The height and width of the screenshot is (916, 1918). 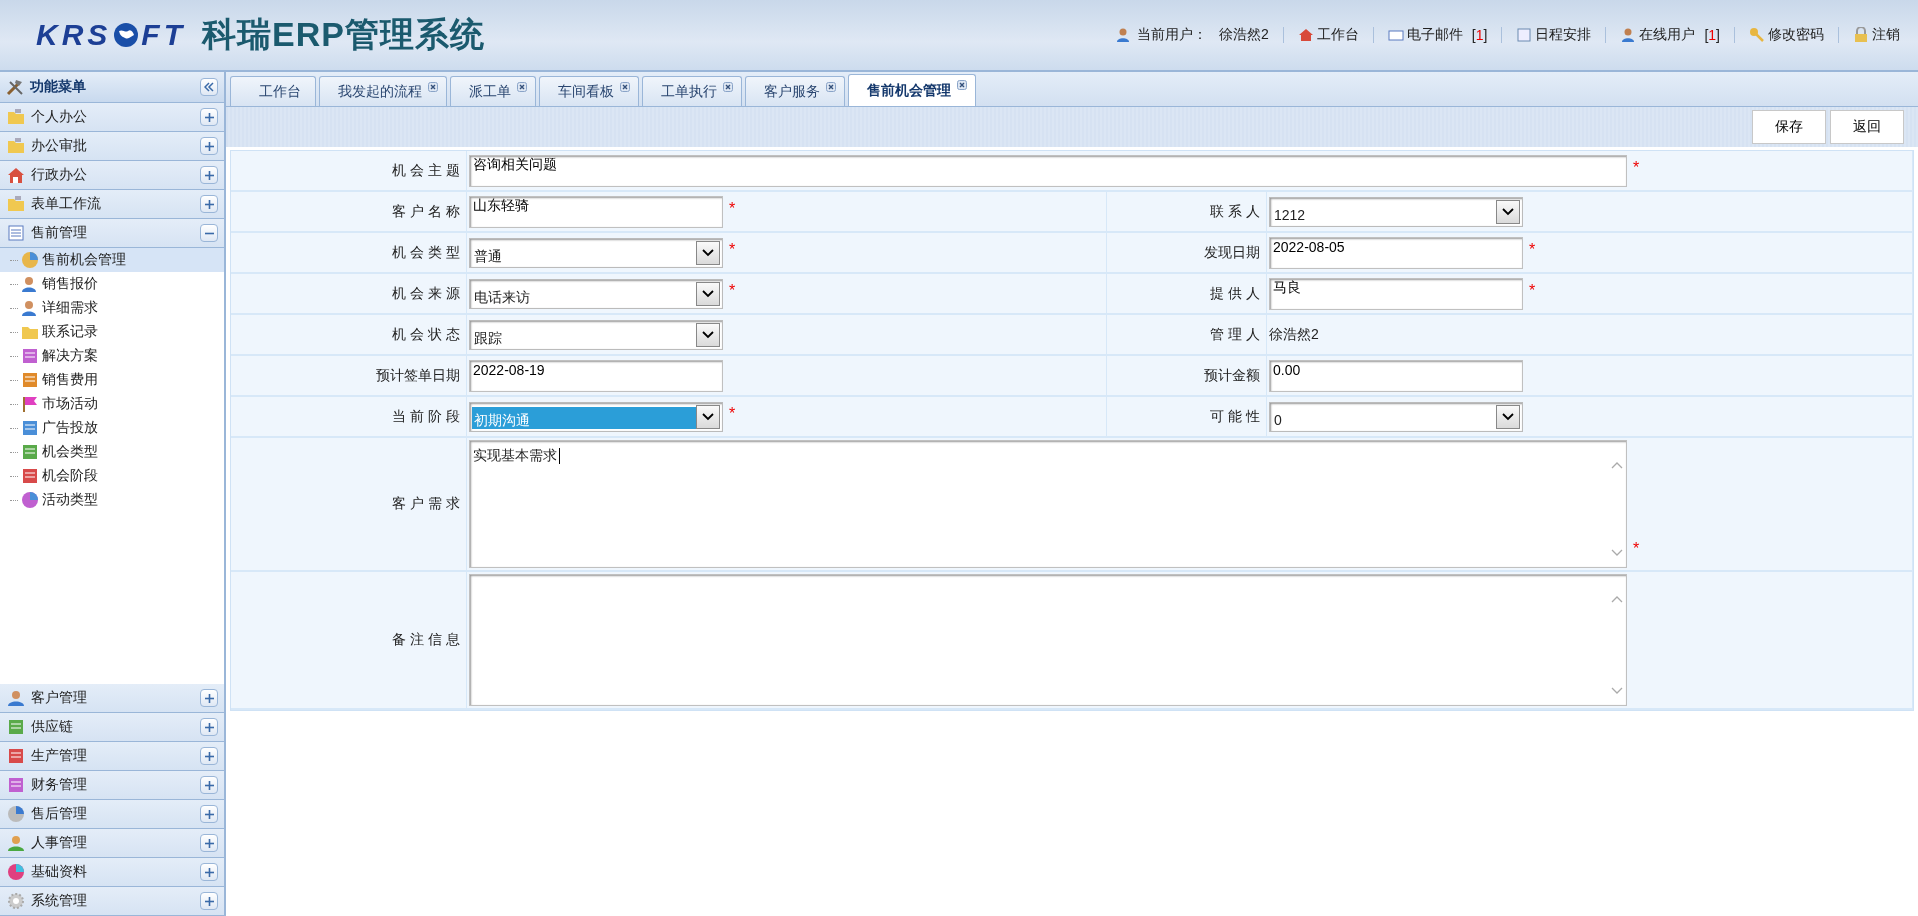 I want to click on menu-item: 联系记录, so click(x=112, y=332).